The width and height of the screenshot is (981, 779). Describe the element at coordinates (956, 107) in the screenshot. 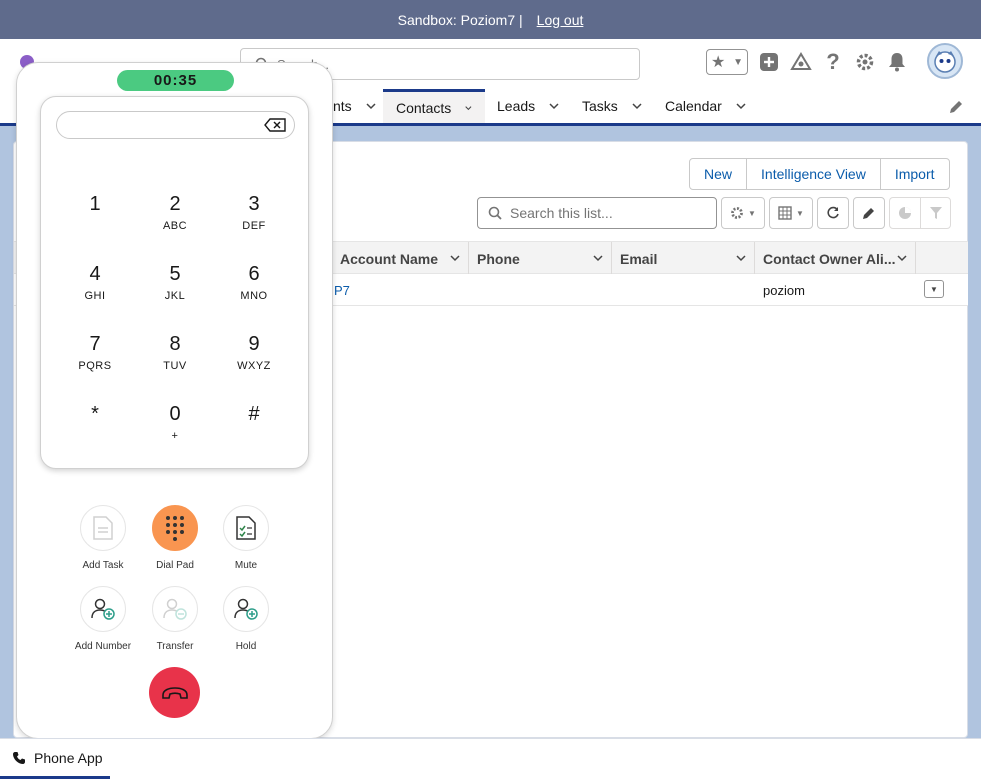

I see `edit-nav-pencil-icon` at that location.